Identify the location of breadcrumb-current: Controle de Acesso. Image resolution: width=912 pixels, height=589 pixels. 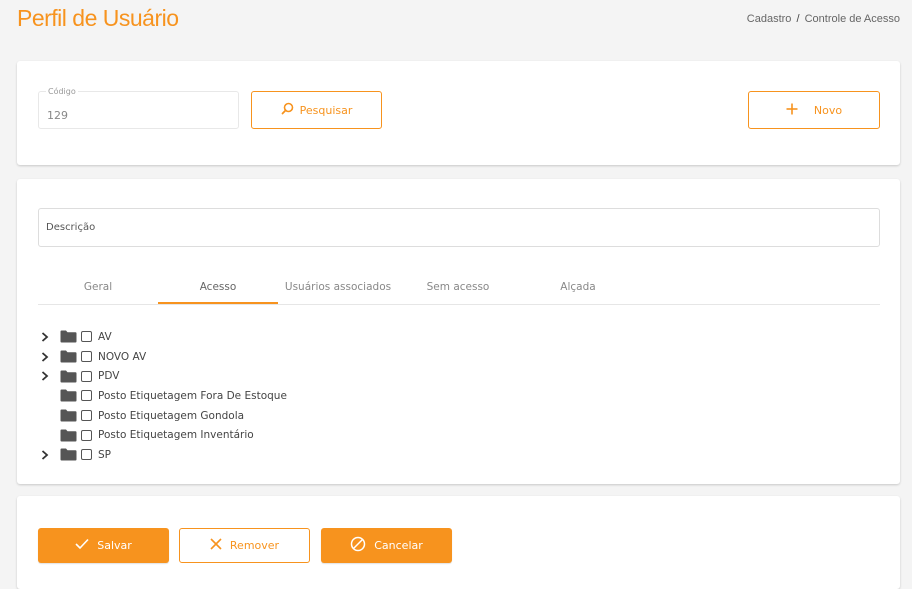
(852, 19).